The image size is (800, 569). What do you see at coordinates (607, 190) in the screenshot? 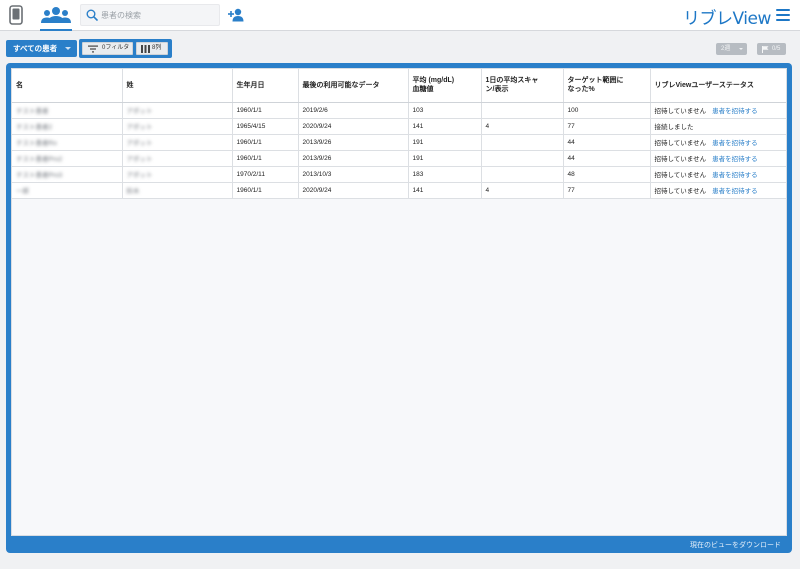
I see `col-target-range-cell: 77` at bounding box center [607, 190].